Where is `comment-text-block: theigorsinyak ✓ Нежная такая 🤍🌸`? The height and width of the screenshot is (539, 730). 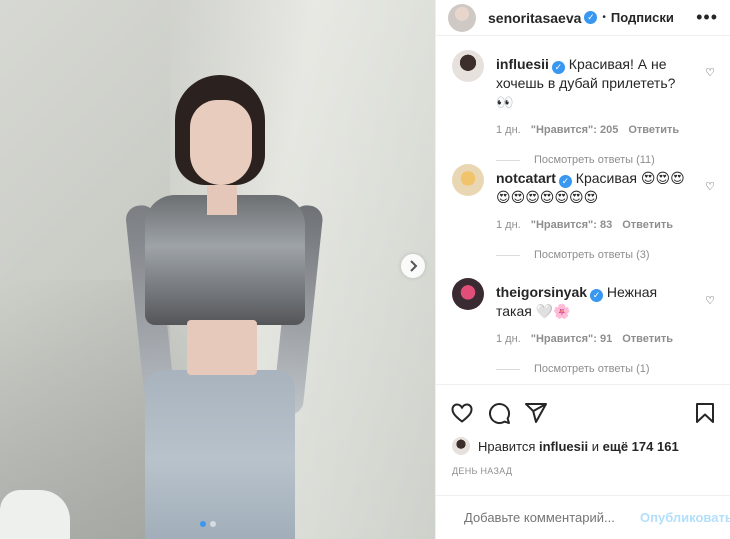 comment-text-block: theigorsinyak ✓ Нежная такая 🤍🌸 is located at coordinates (595, 299).